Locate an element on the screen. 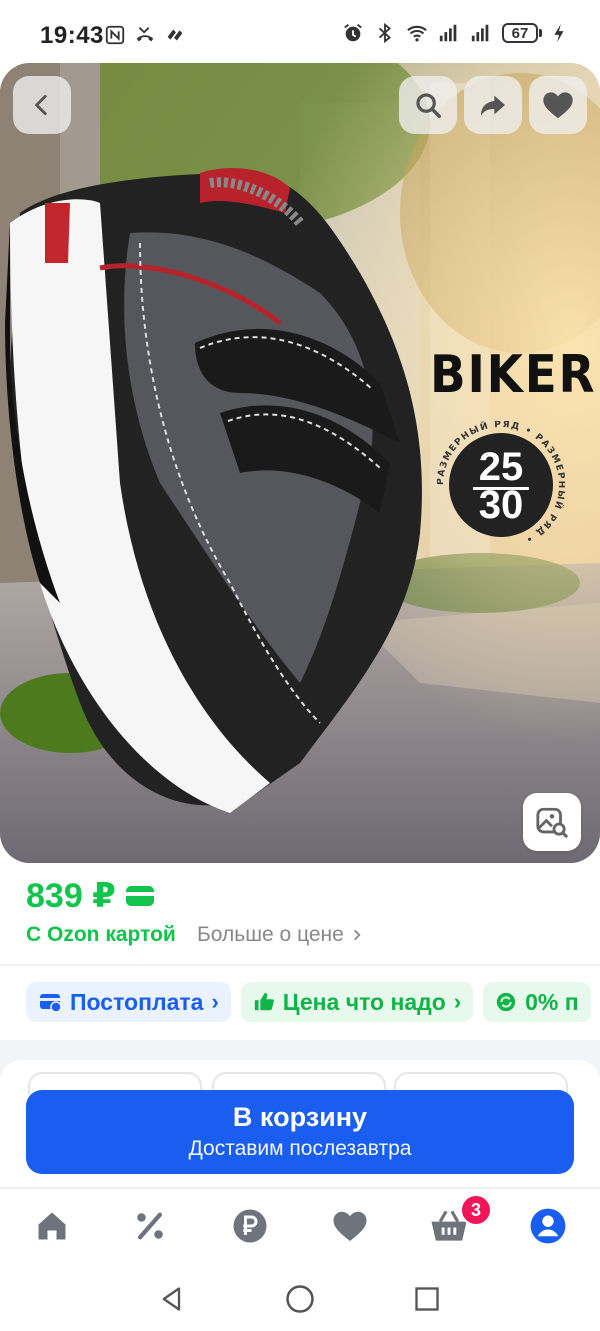 The height and width of the screenshot is (1331, 600). ozon-card-icon is located at coordinates (139, 896).